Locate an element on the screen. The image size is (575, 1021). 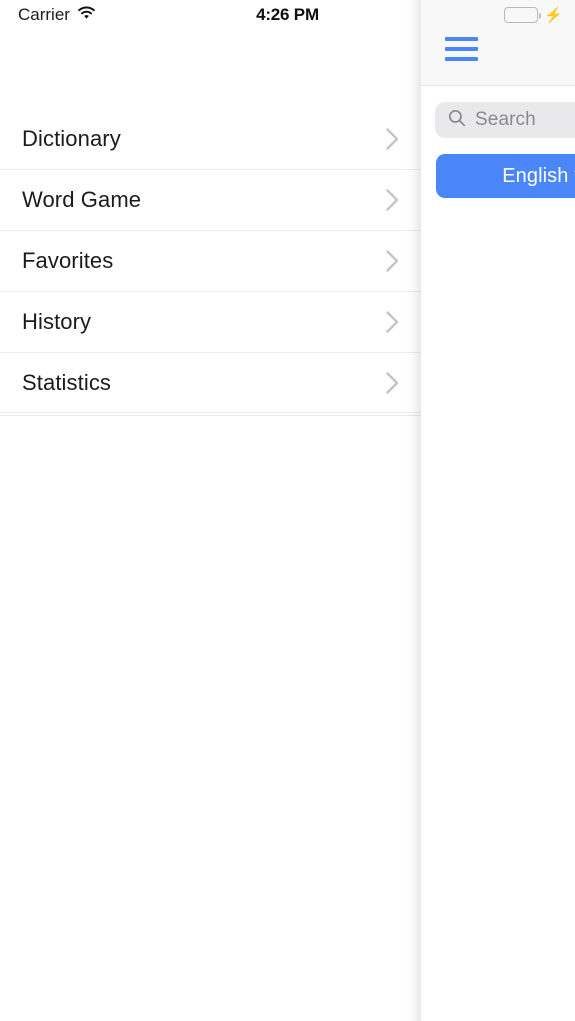
search-container: Search English t is located at coordinates (498, 142).